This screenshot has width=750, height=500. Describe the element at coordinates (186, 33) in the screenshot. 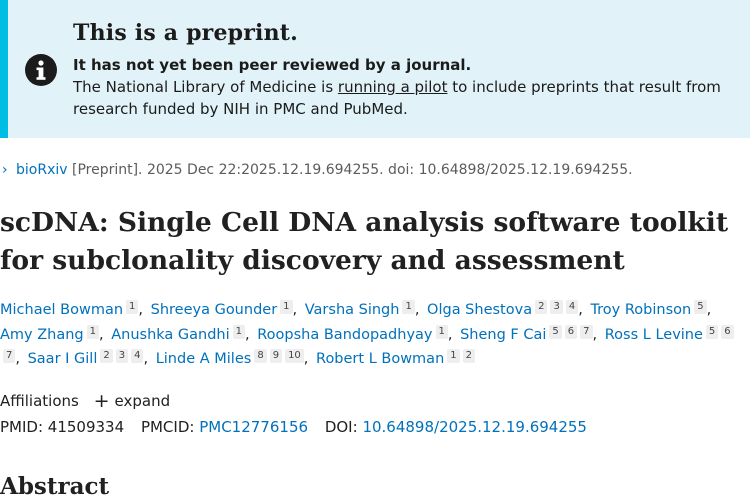

I see `banner-title: This is a preprint.` at that location.